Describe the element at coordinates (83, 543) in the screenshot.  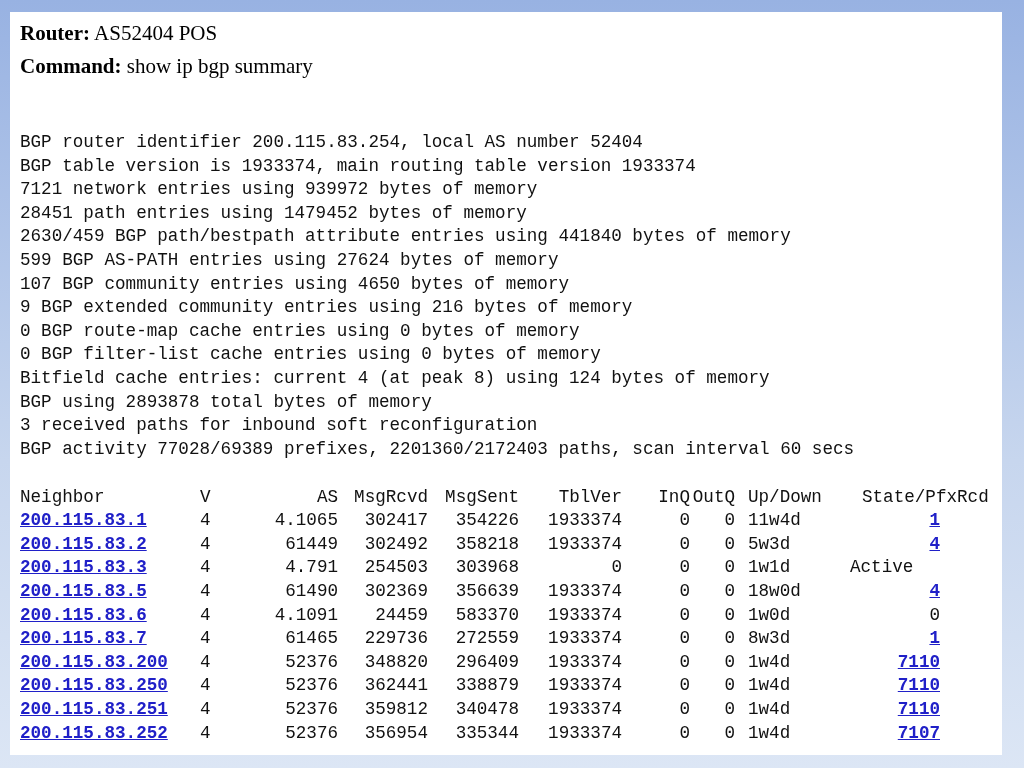
I see `neighbor-link: 200.115.83.2` at that location.